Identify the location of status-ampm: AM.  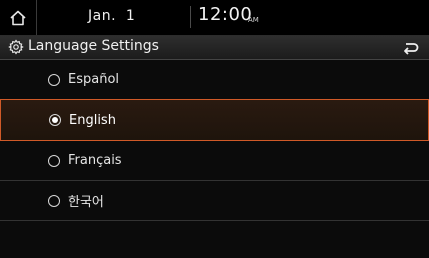
(253, 20).